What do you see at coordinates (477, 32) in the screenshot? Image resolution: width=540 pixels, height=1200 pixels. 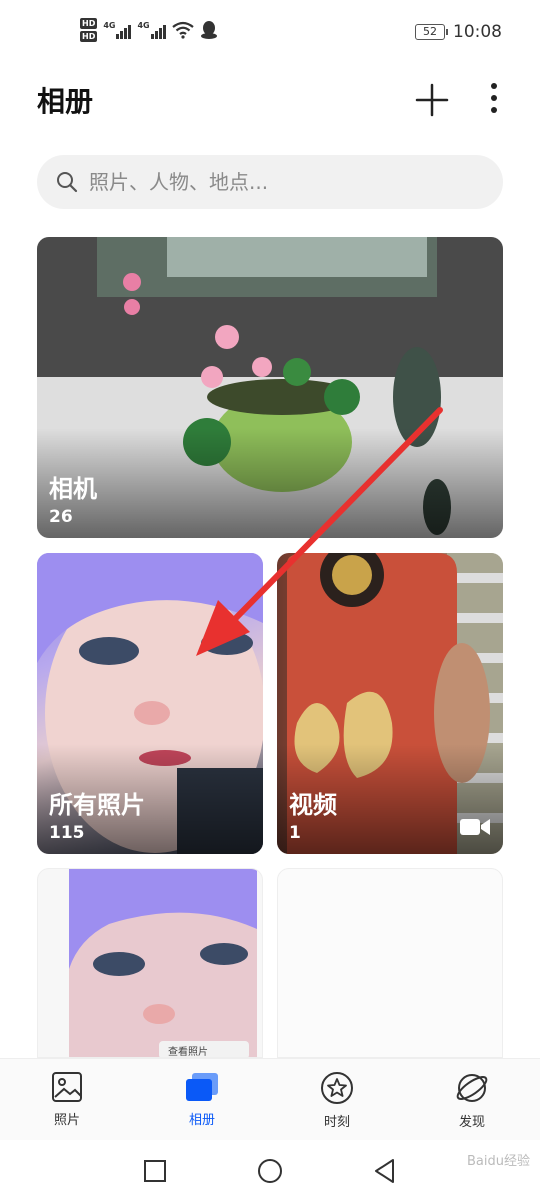 I see `clock: 10:08` at bounding box center [477, 32].